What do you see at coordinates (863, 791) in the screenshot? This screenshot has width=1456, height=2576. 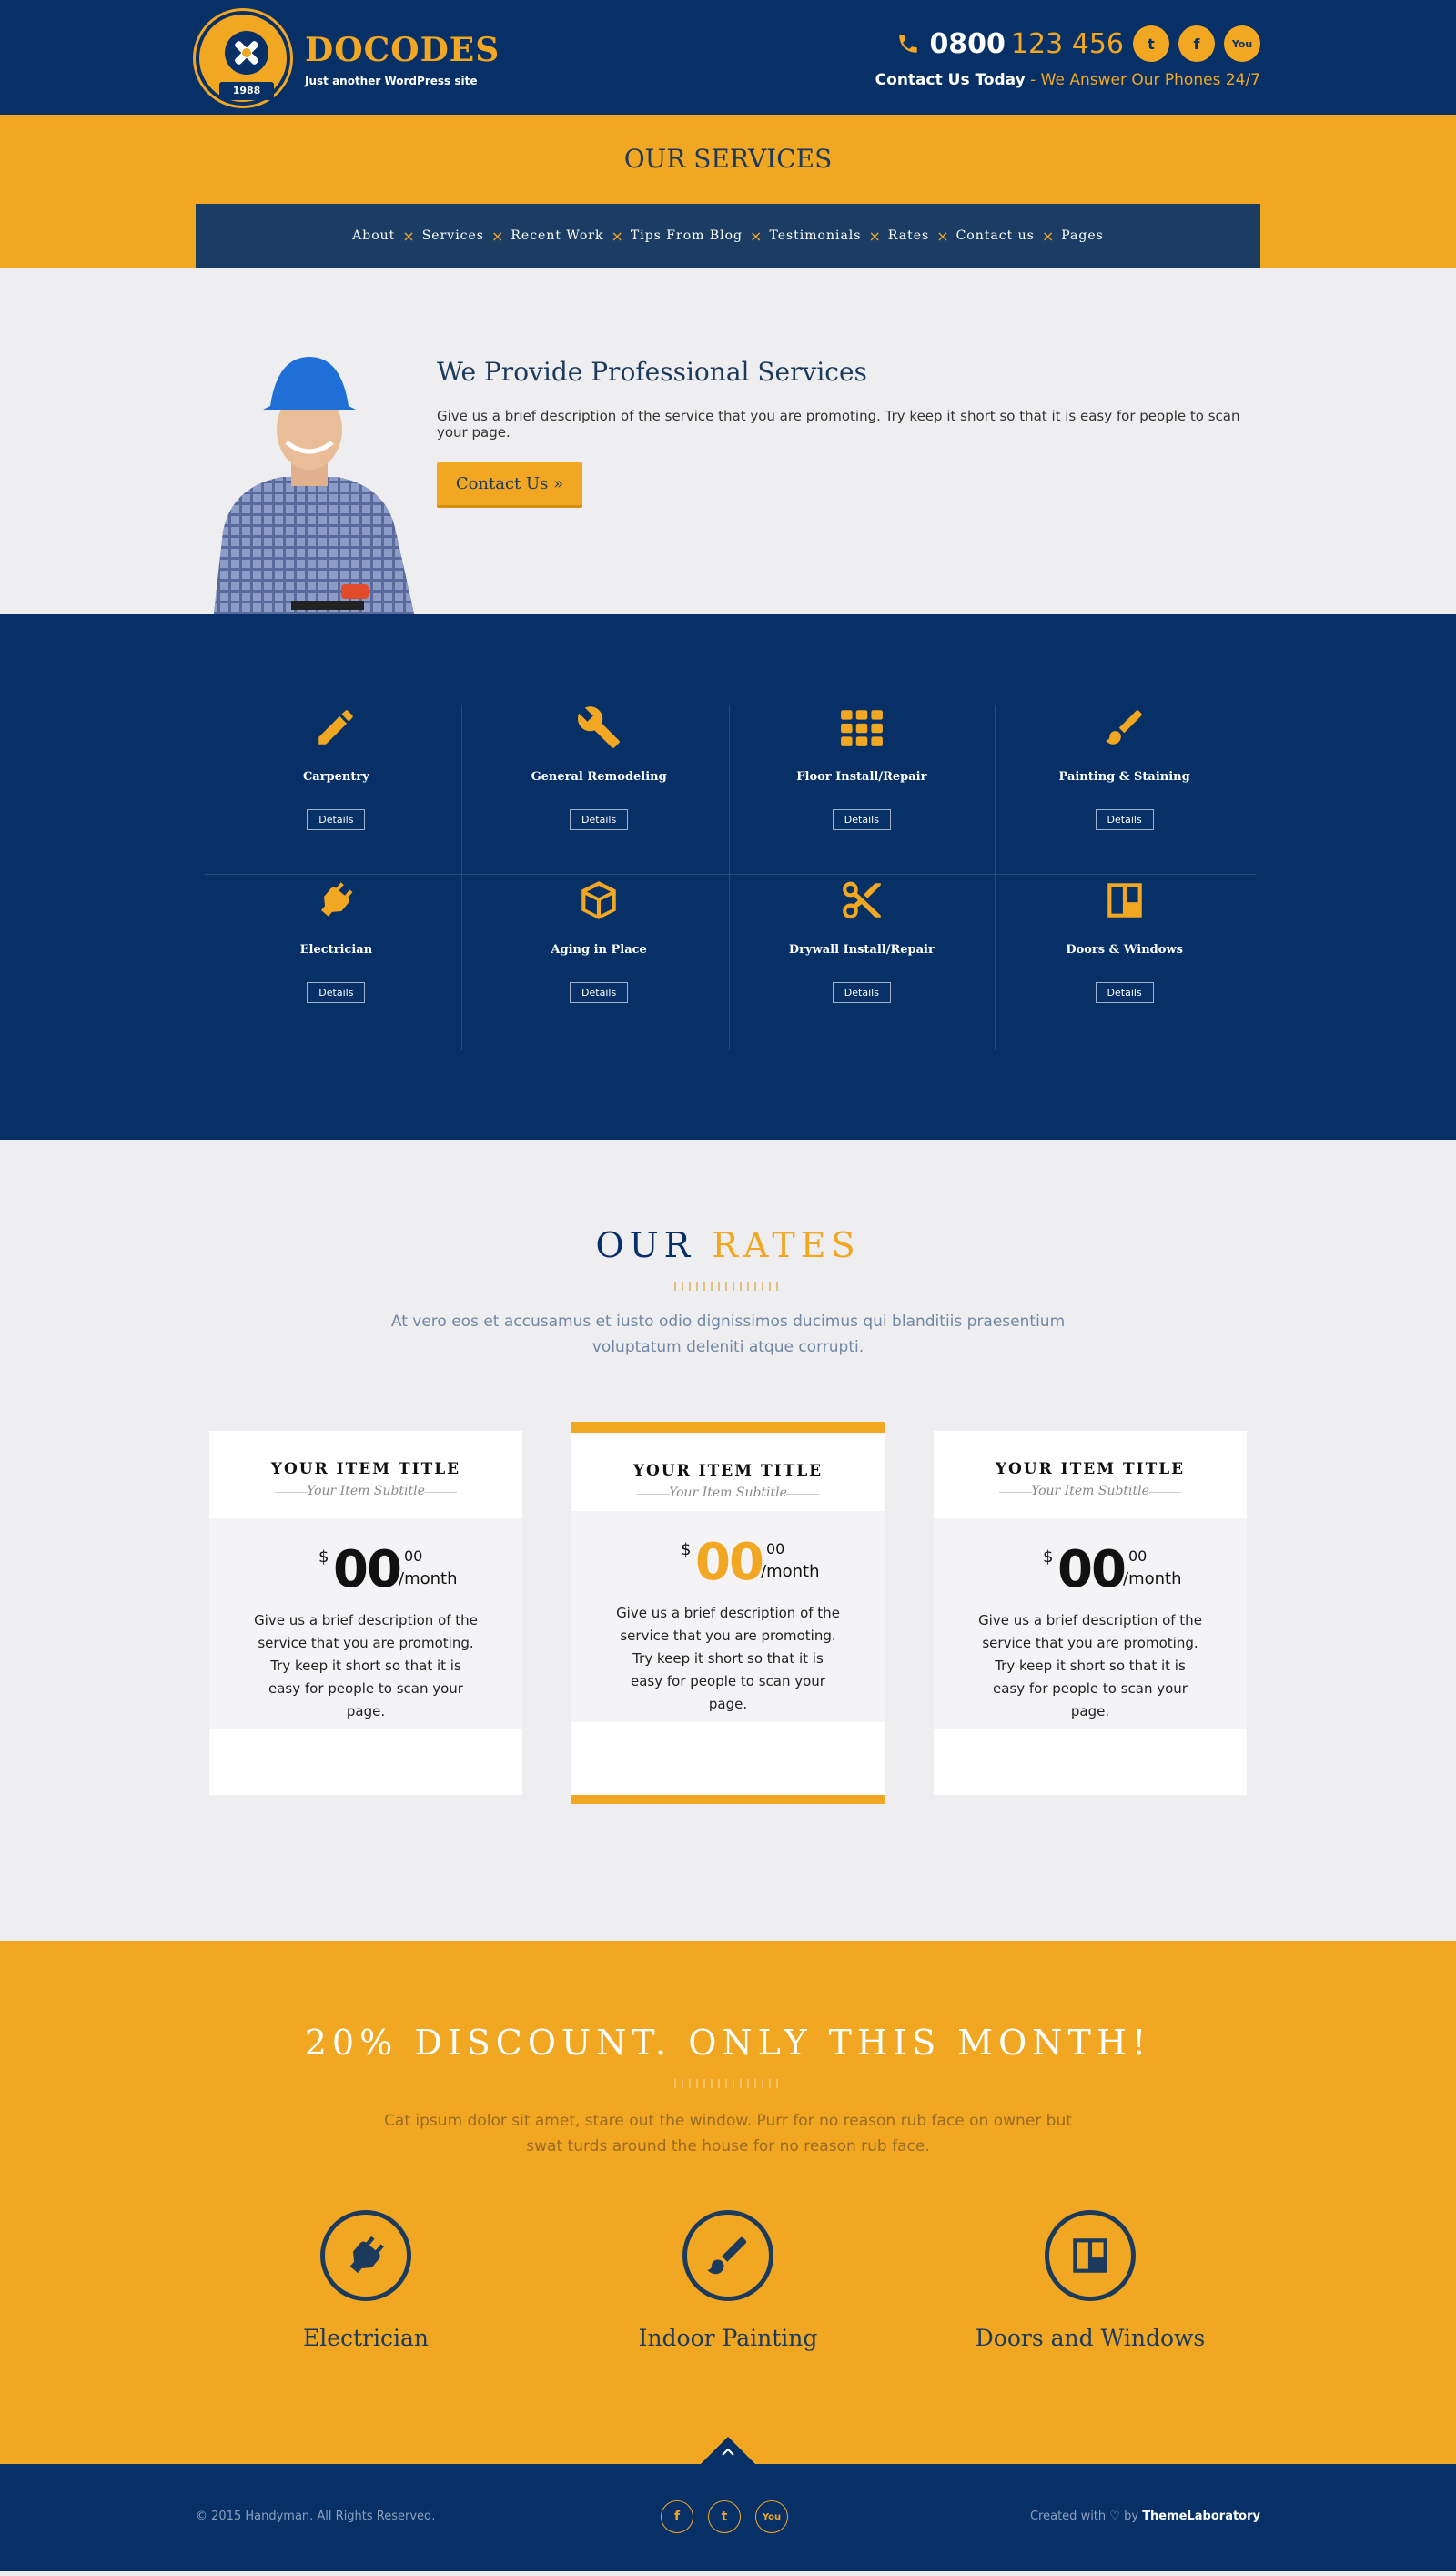 I see `service-card: Floor Install/Repair Details` at bounding box center [863, 791].